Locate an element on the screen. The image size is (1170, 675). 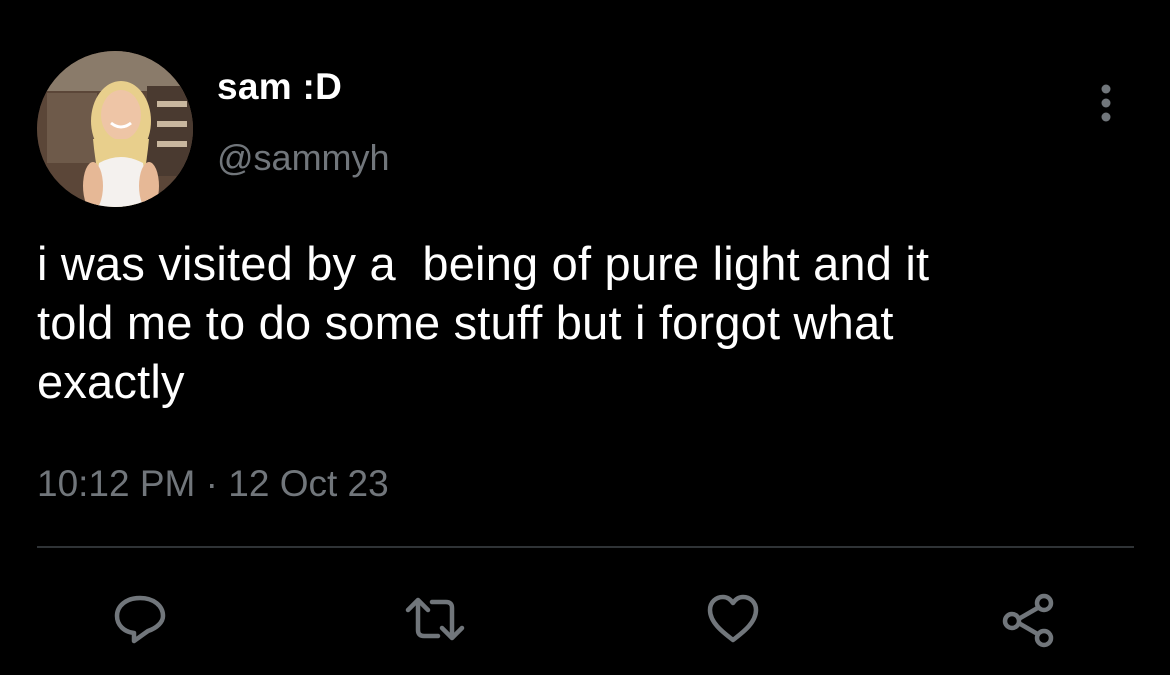
retweet-icon is located at coordinates (435, 619).